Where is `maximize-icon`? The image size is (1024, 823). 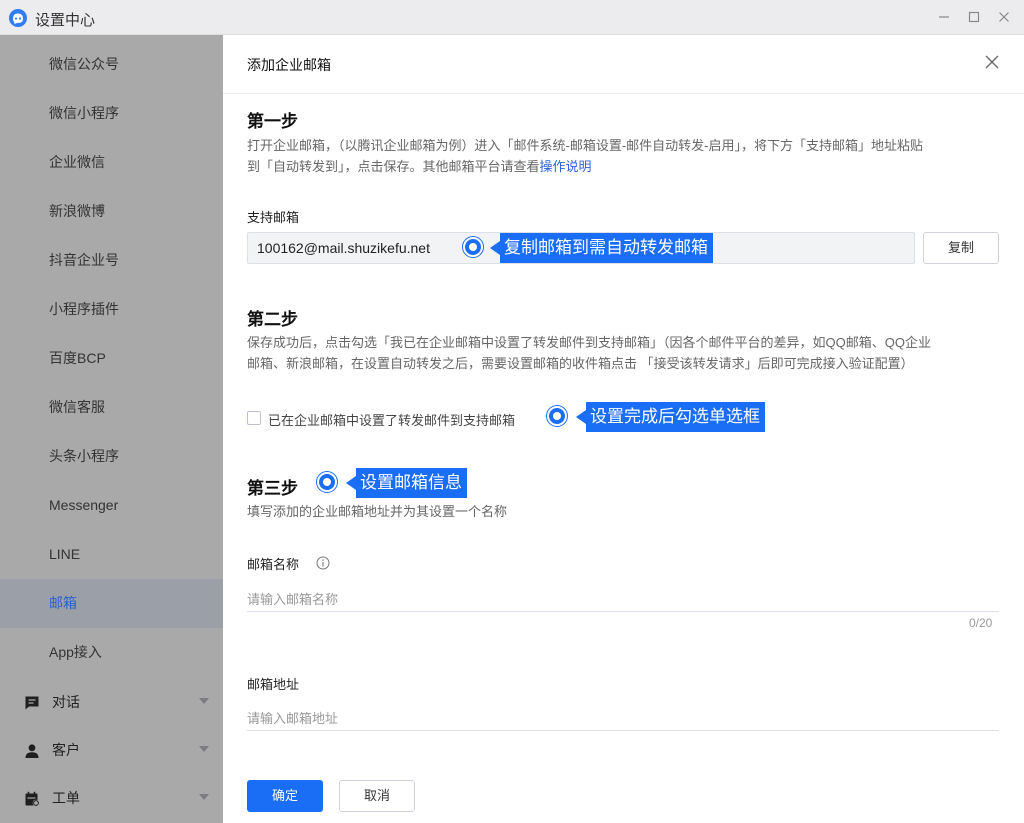 maximize-icon is located at coordinates (974, 18).